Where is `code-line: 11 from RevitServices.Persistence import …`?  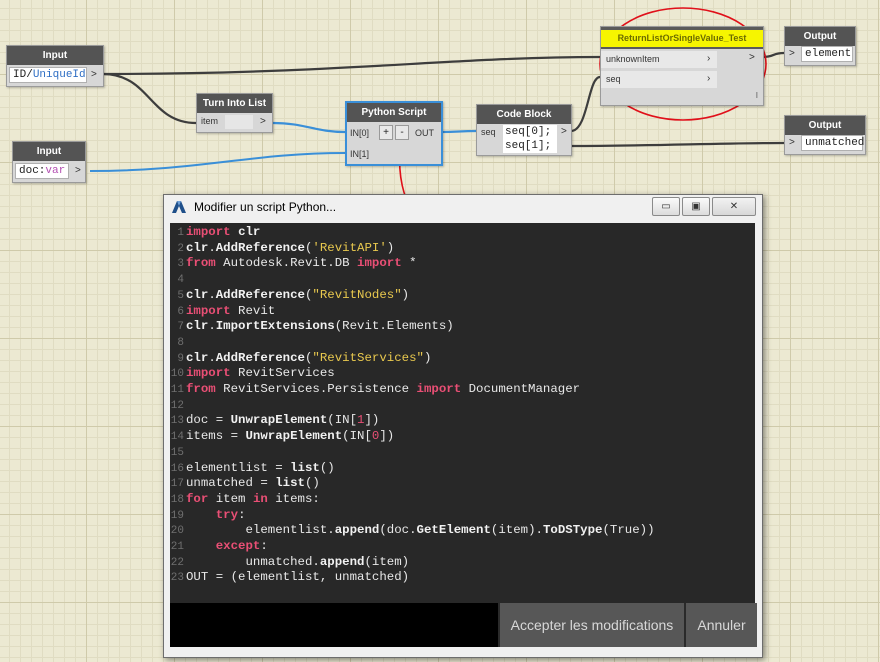
code-line: 11 from RevitServices.Persistence import … is located at coordinates (375, 390).